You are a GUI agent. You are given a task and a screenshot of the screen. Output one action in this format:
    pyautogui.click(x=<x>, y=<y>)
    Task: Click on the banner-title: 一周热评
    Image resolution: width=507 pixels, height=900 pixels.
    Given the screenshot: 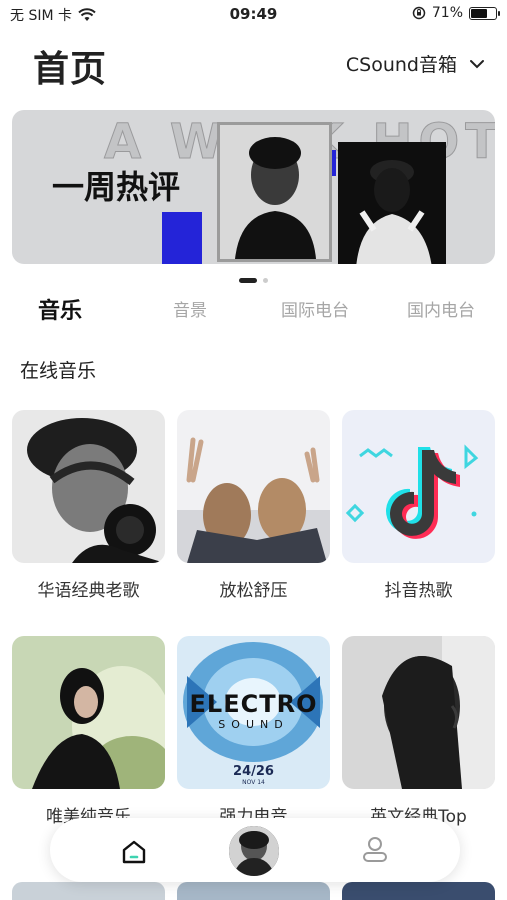 What is the action you would take?
    pyautogui.click(x=116, y=187)
    